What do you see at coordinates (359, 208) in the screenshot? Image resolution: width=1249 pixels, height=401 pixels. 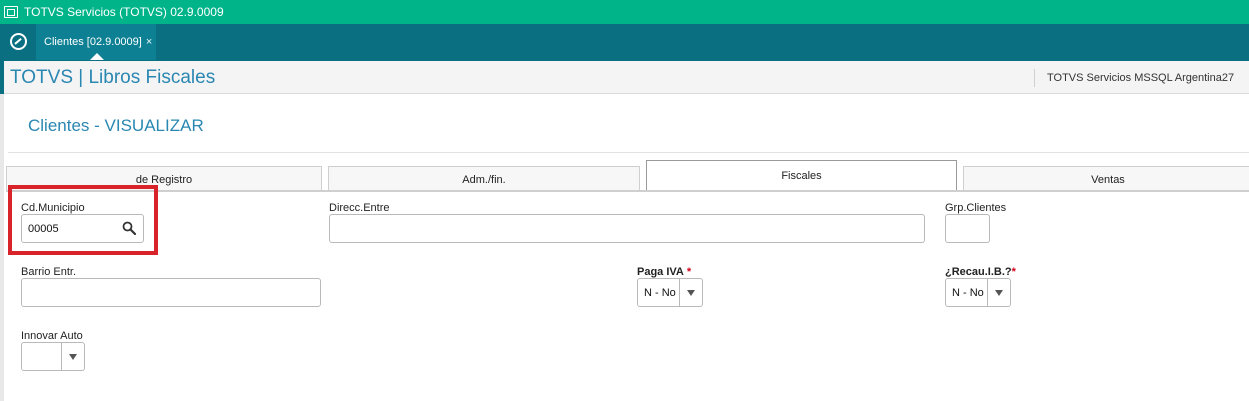 I see `direcc-entre-label: Direcc.Entre` at bounding box center [359, 208].